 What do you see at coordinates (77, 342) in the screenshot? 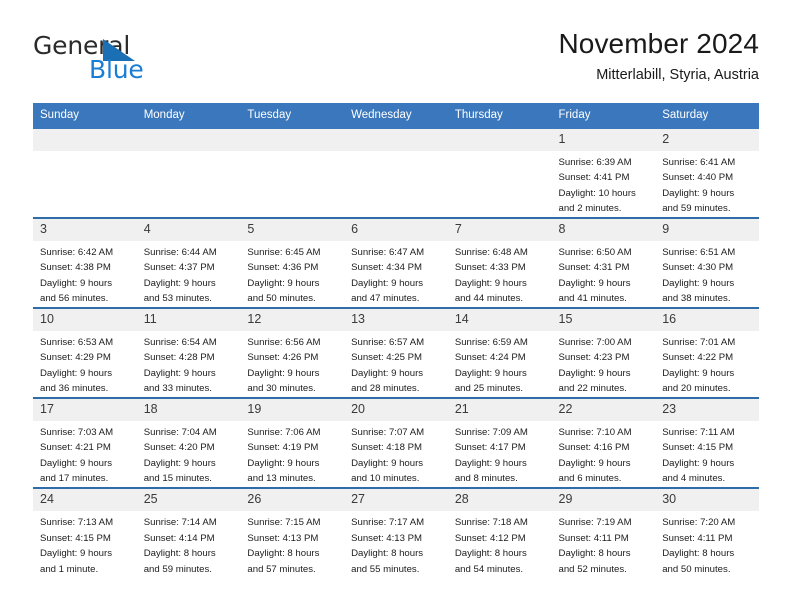
I see `sunrise-text: Sunrise: 6:53 AM` at bounding box center [77, 342].